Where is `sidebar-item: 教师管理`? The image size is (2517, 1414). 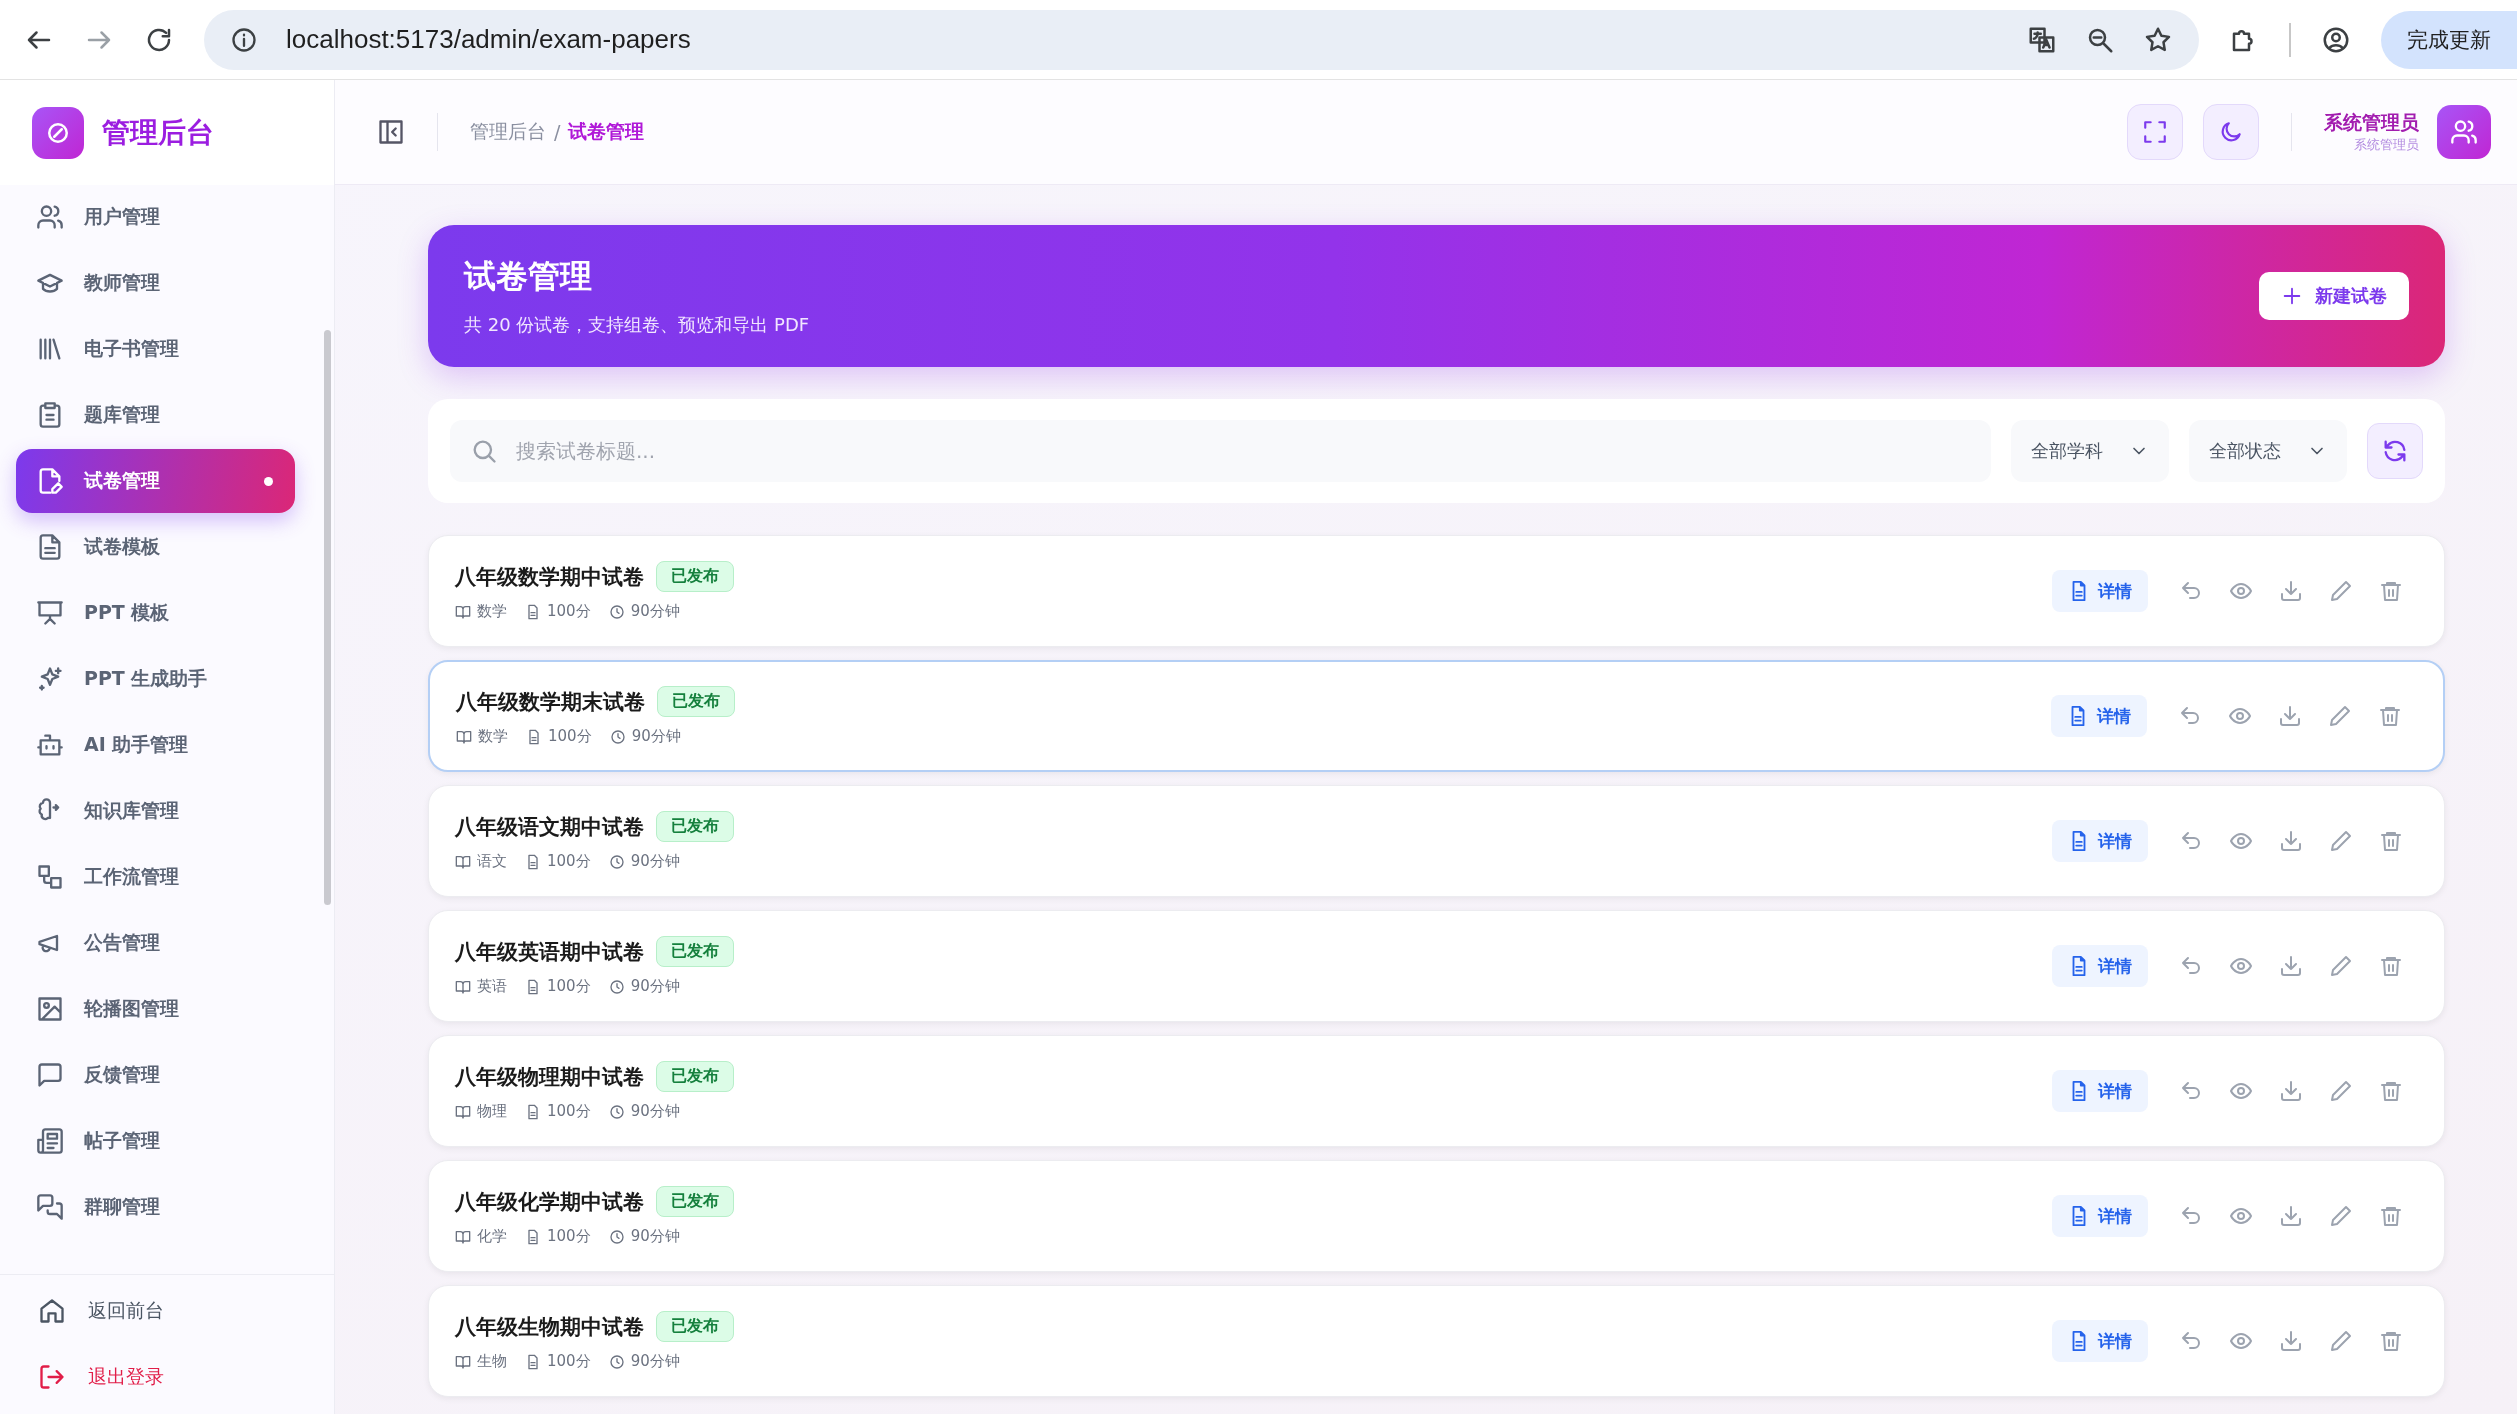 sidebar-item: 教师管理 is located at coordinates (155, 283).